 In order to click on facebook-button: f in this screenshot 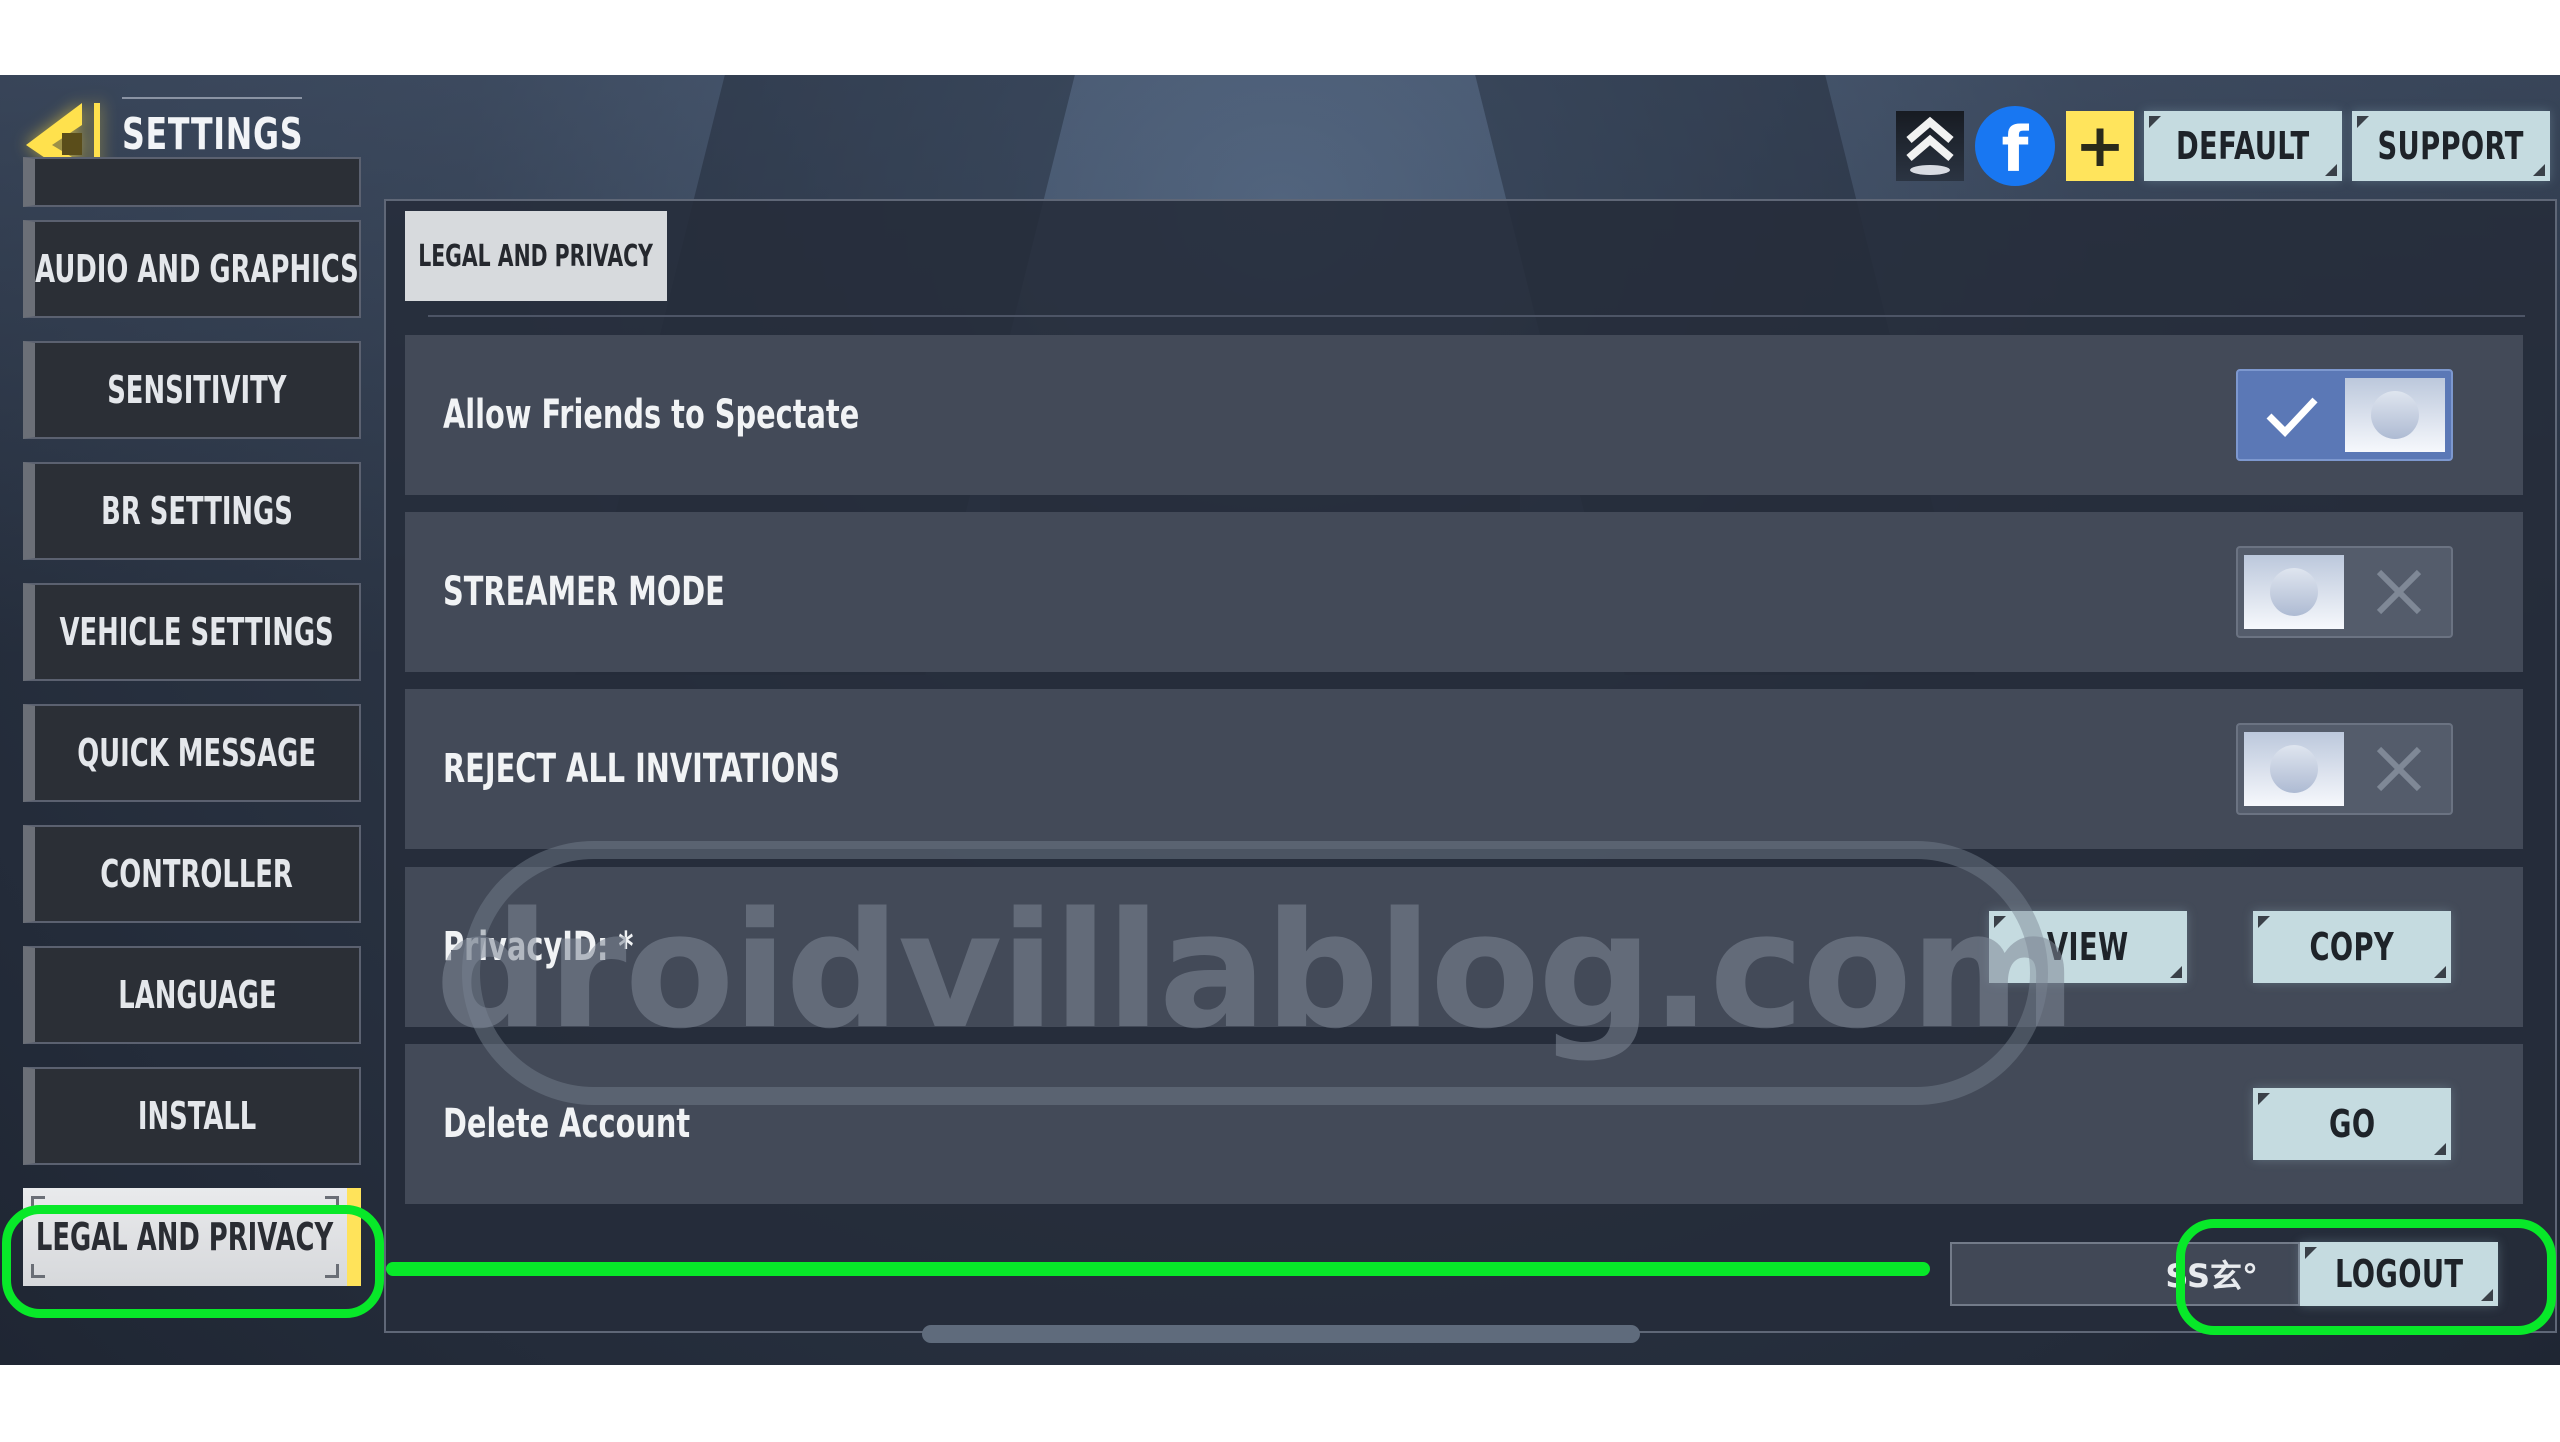, I will do `click(2015, 146)`.